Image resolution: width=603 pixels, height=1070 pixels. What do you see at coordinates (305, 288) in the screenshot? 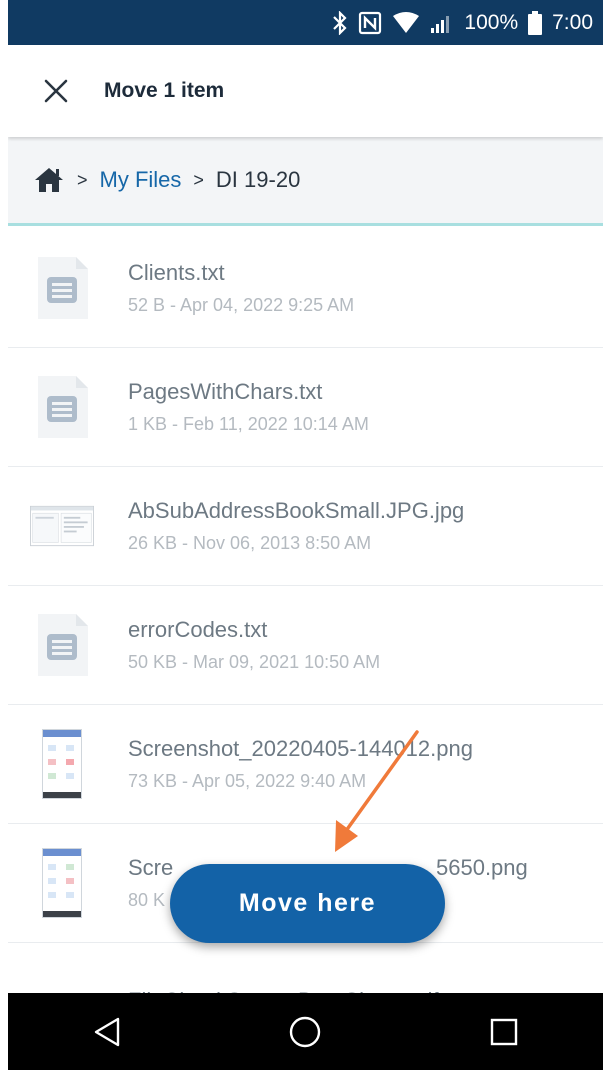
I see `list-item: Clients.txt 52 B - Apr 04, 2022 9:25 AM` at bounding box center [305, 288].